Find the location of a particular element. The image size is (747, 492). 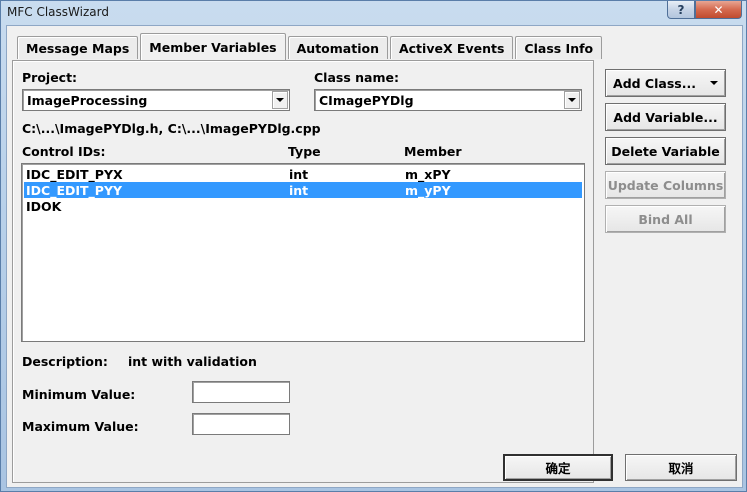

project-combo: ImageProcessing is located at coordinates (156, 100).